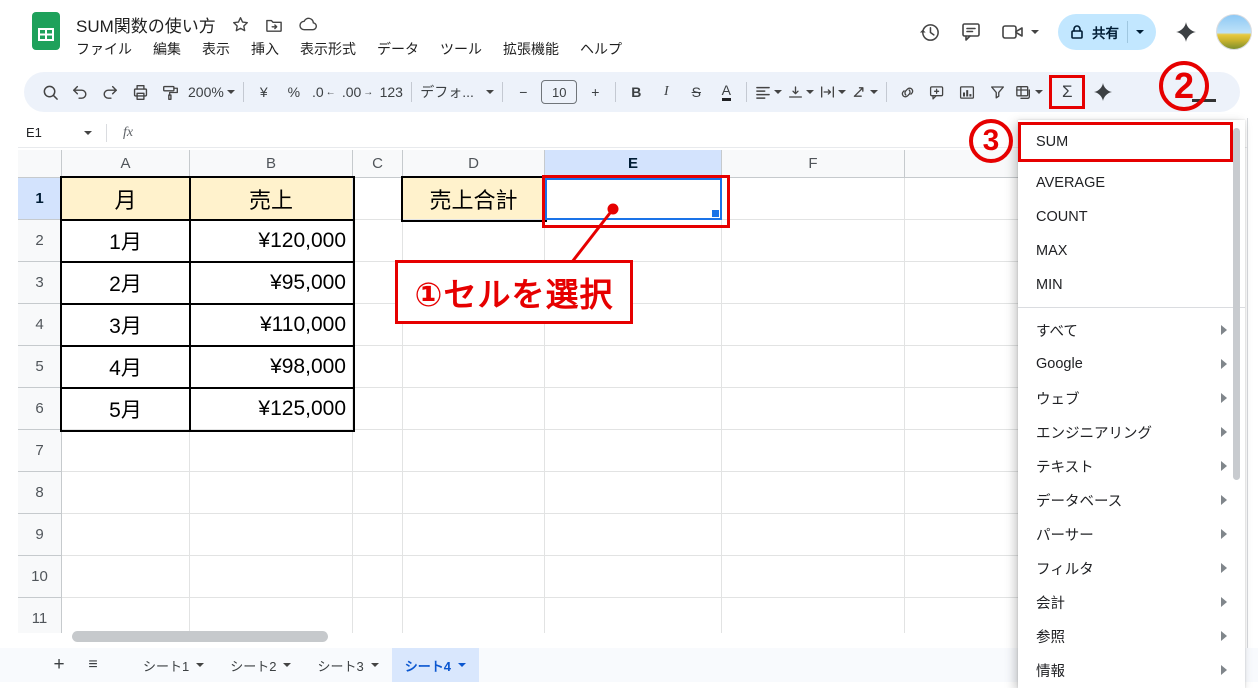  Describe the element at coordinates (126, 577) in the screenshot. I see `cell-A10` at that location.